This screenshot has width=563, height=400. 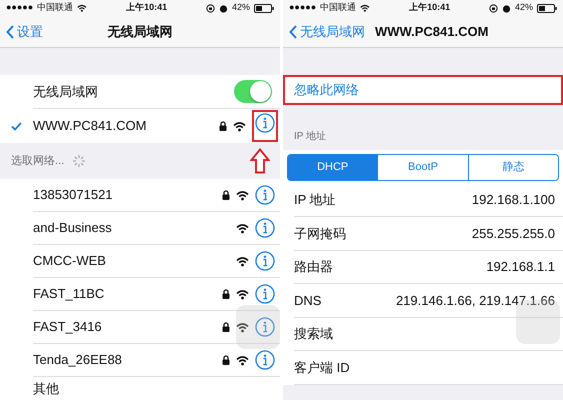 What do you see at coordinates (46, 388) in the screenshot?
I see `other-network: 其他` at bounding box center [46, 388].